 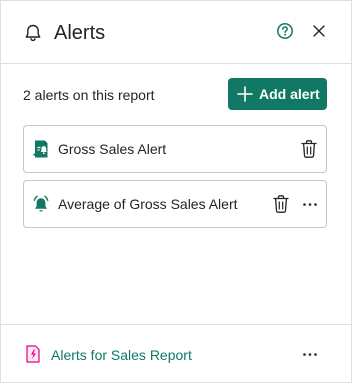 What do you see at coordinates (41, 203) in the screenshot?
I see `alarm-bell-icon` at bounding box center [41, 203].